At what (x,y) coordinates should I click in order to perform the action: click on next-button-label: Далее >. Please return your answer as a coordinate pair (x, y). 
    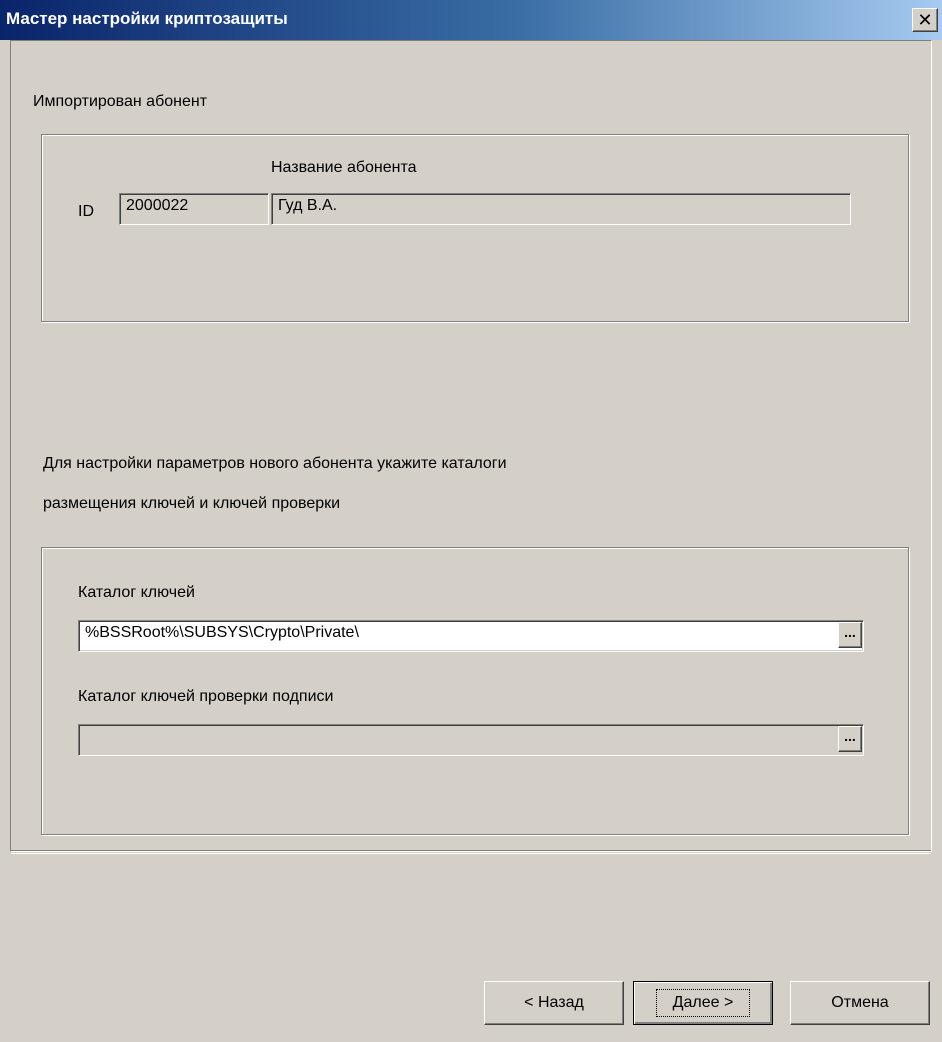
    Looking at the image, I should click on (703, 1003).